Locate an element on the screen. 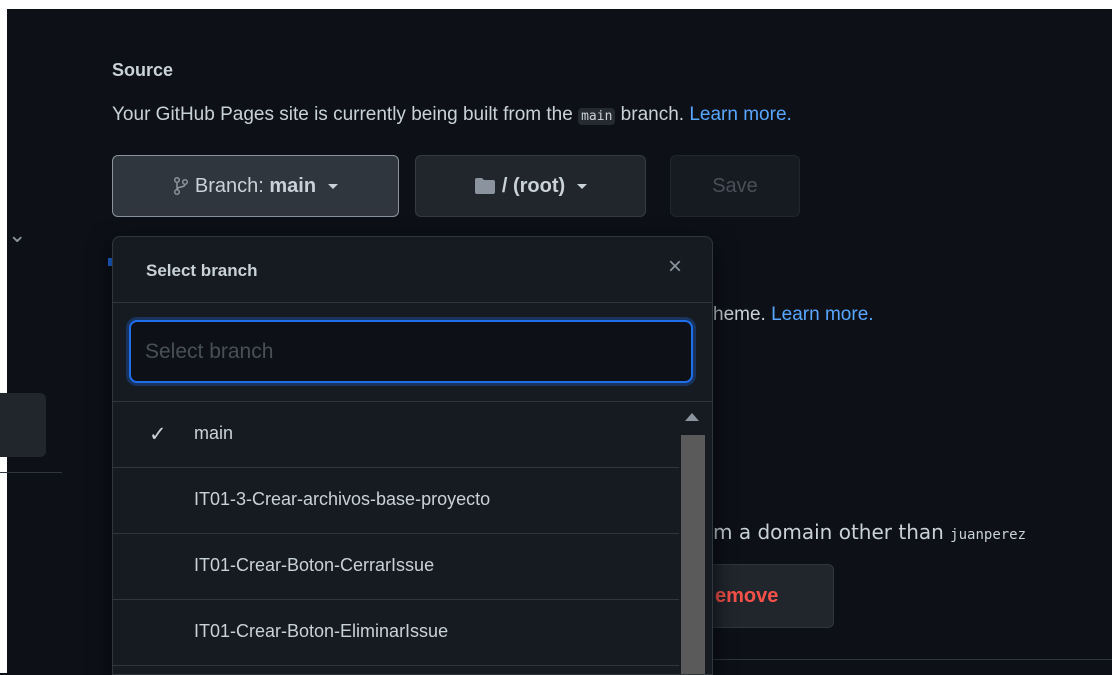  branch-filter-input is located at coordinates (411, 351).